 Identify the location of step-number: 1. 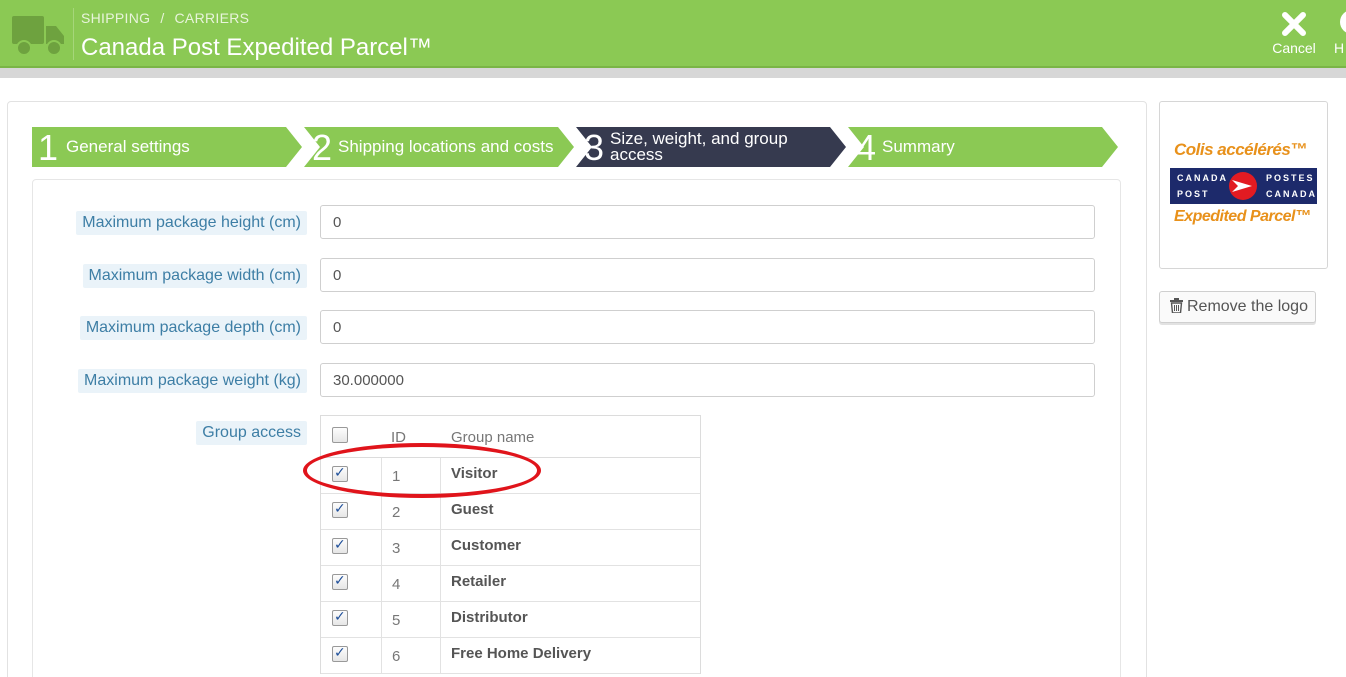
(48, 147).